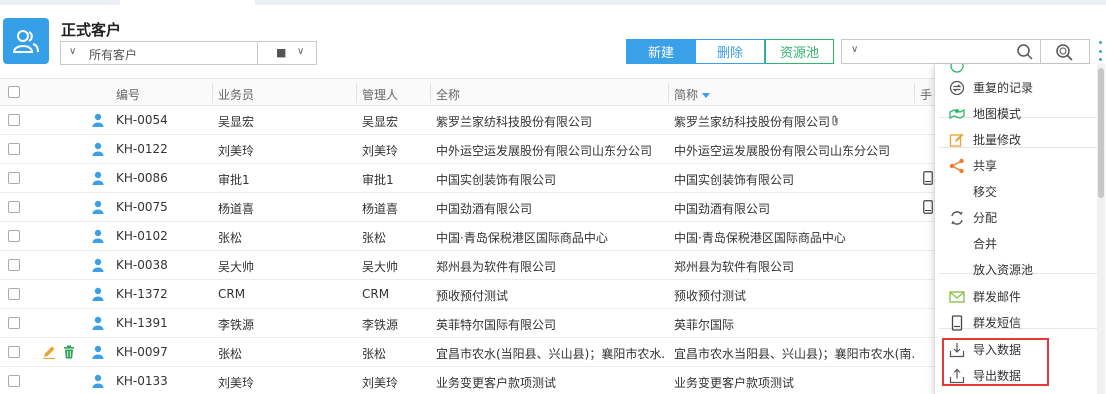 This screenshot has height=394, width=1106. I want to click on cell-short-name: 中外运空运发展股份有限公司山东分公司, so click(782, 151).